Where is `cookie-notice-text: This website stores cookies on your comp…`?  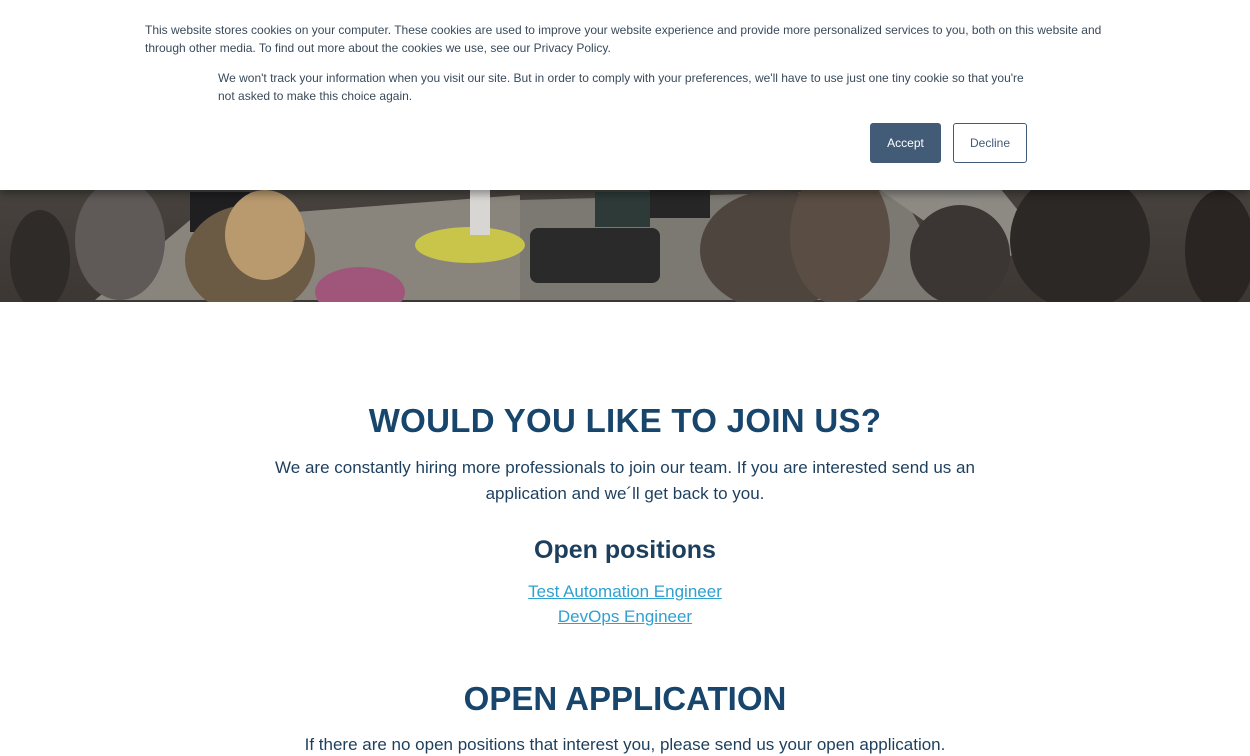 cookie-notice-text: This website stores cookies on your comp… is located at coordinates (623, 39).